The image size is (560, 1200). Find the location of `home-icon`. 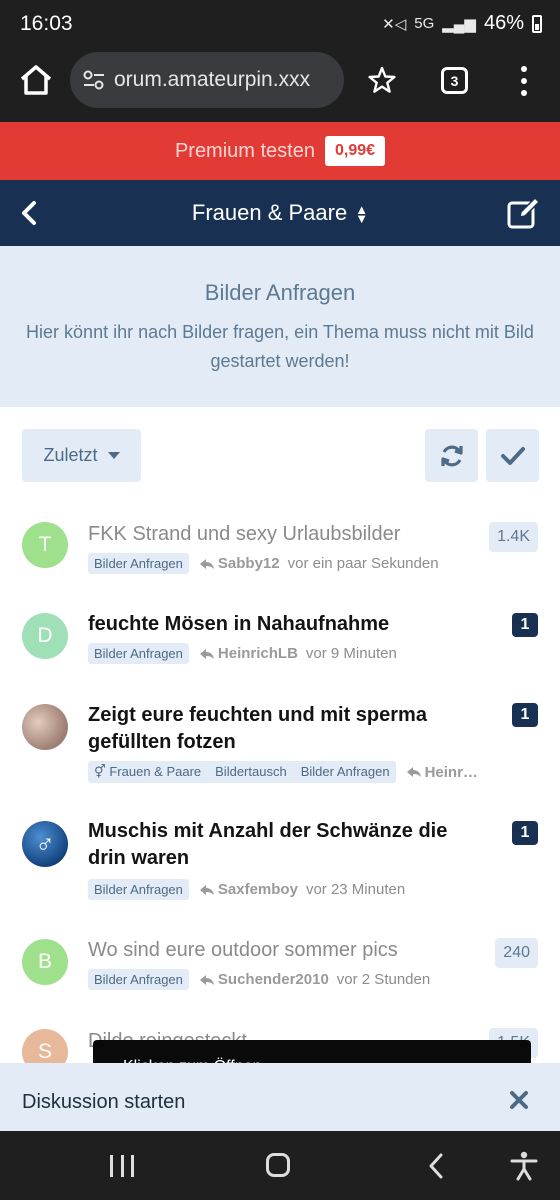

home-icon is located at coordinates (36, 80).